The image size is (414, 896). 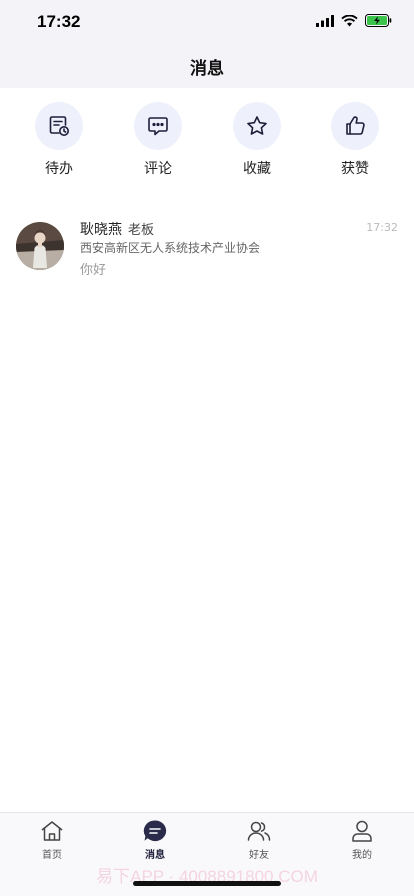 What do you see at coordinates (257, 169) in the screenshot?
I see `quick-action-favorite-label: 收藏` at bounding box center [257, 169].